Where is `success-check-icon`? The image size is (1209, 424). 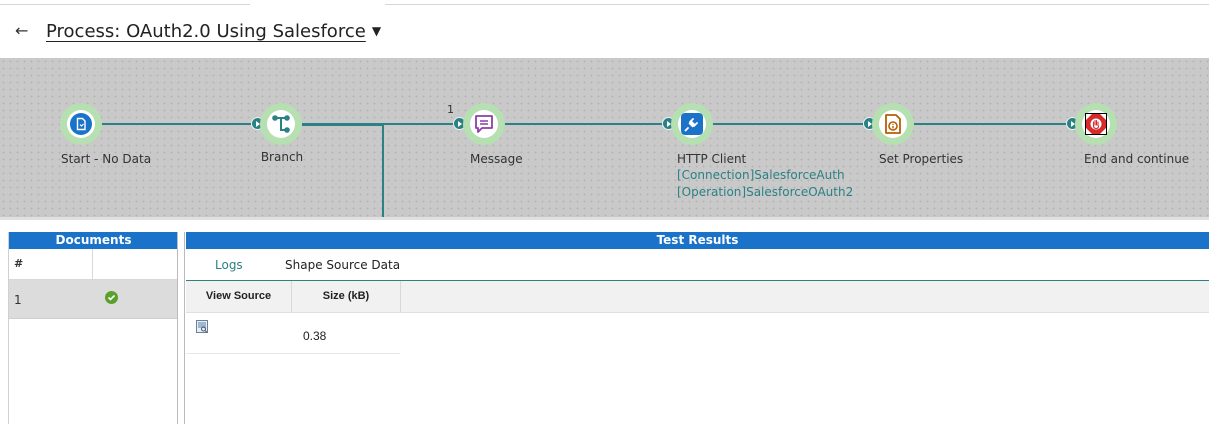 success-check-icon is located at coordinates (111, 297).